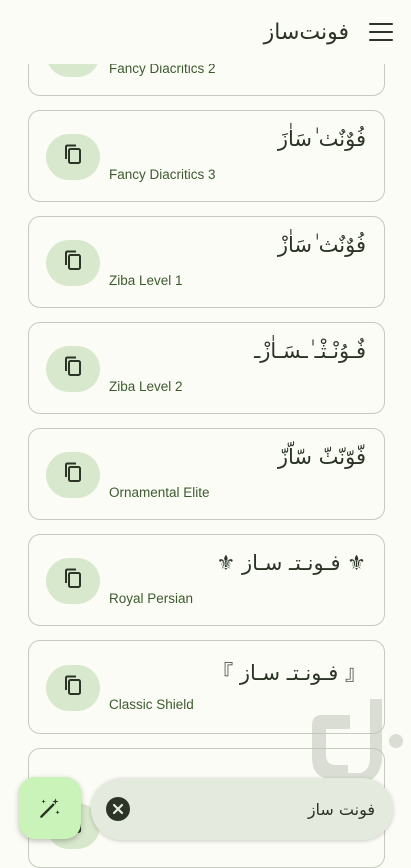 This screenshot has width=411, height=868. What do you see at coordinates (291, 563) in the screenshot?
I see `fancy-text: ⚜ فـونـتـ سـاز ⚜` at bounding box center [291, 563].